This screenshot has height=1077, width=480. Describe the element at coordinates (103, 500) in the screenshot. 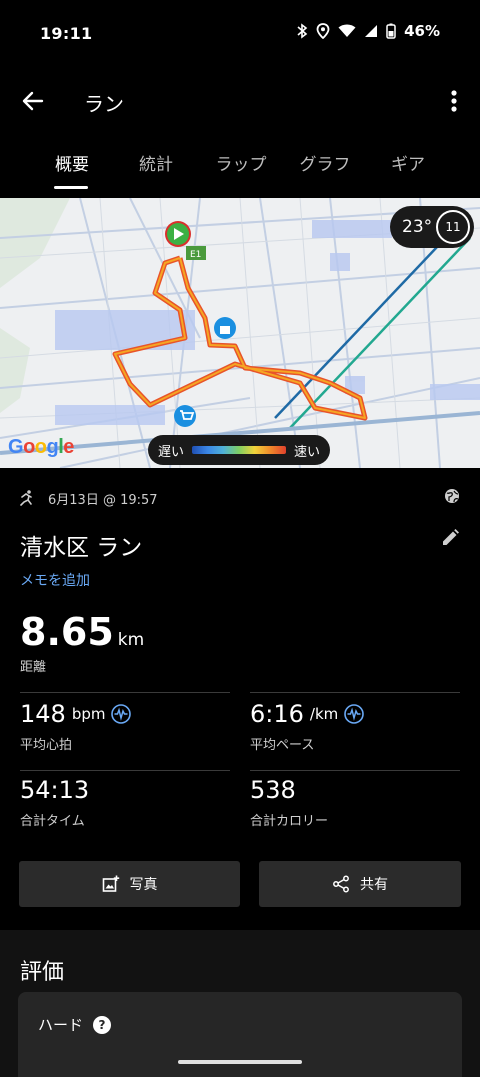

I see `activity-date: 6月13日 @ 19:57` at that location.